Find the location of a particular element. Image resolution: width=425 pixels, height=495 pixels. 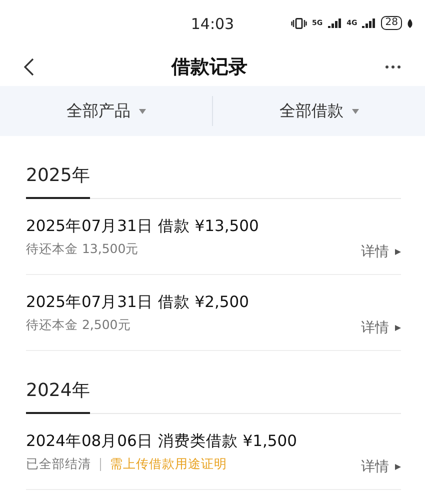

record-title: 2025年07月31日 借款 ¥2,500 is located at coordinates (138, 302).